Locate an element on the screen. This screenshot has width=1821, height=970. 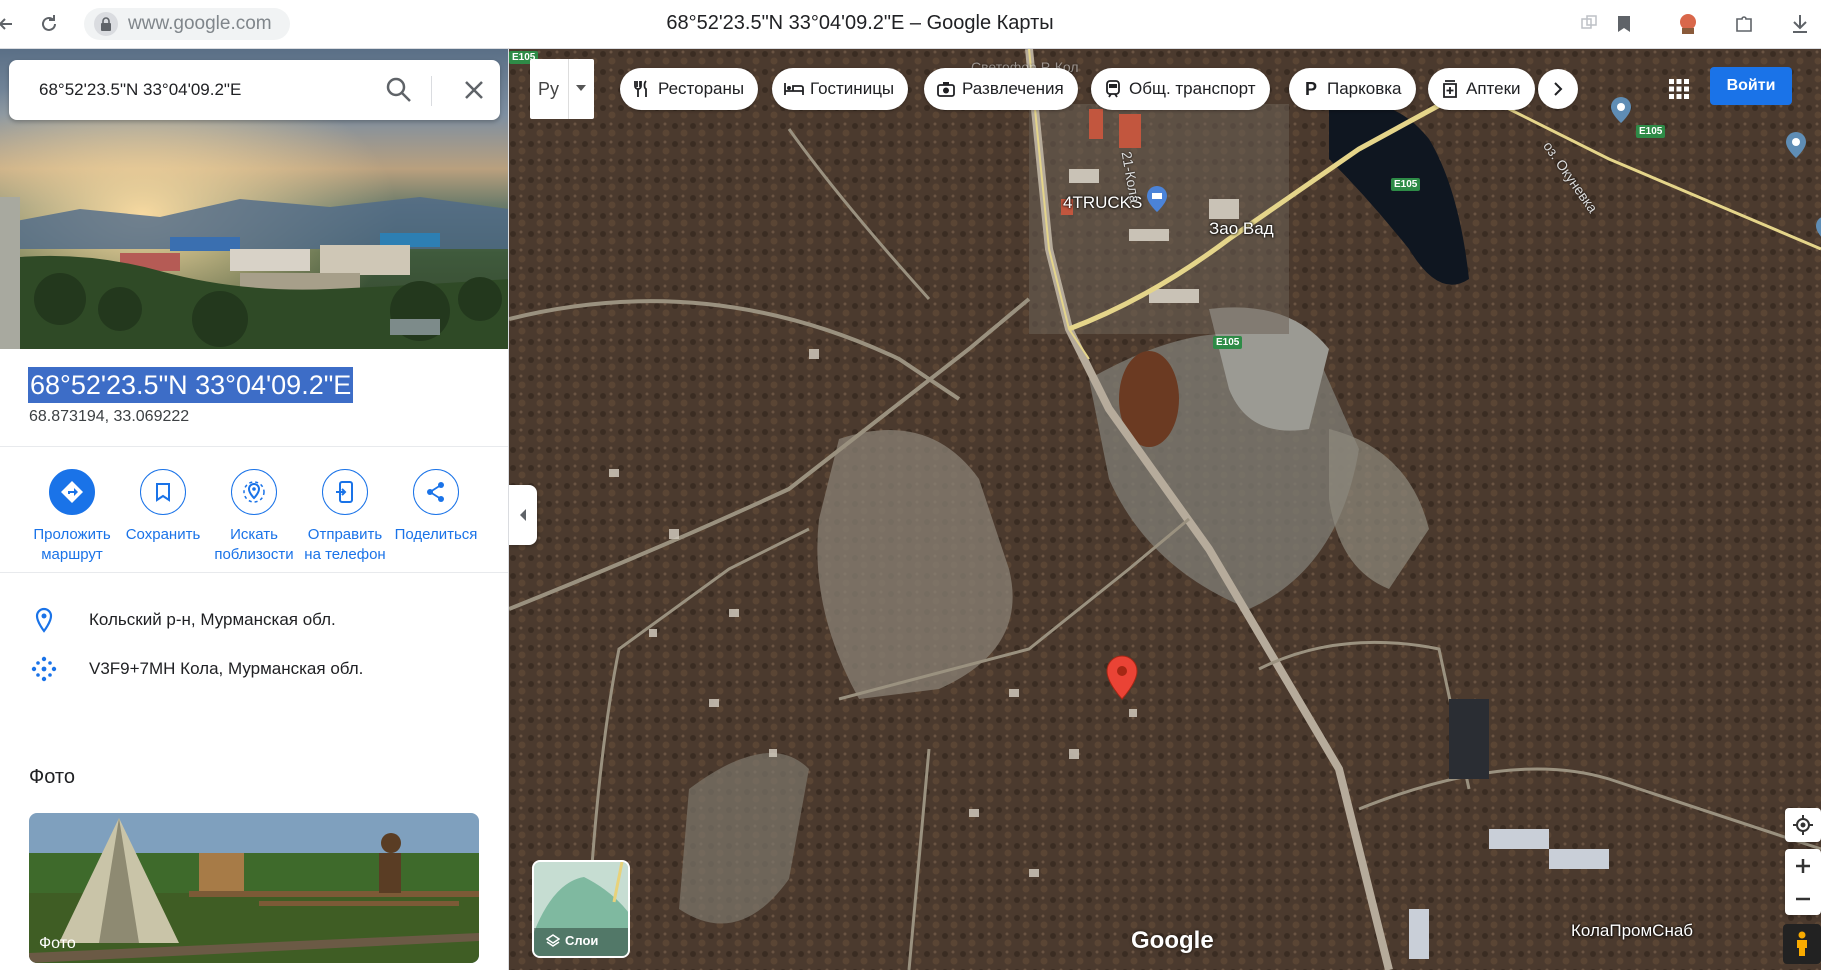
zoom-in-button is located at coordinates (1803, 865).